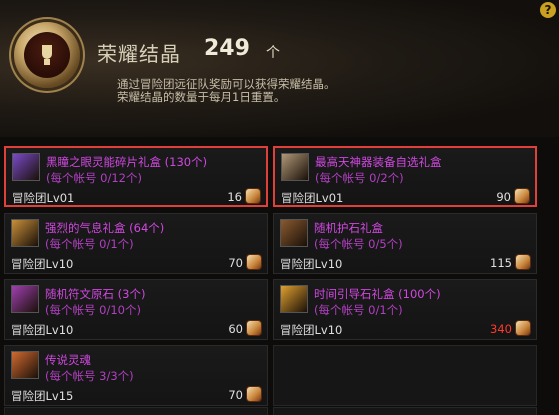 This screenshot has height=415, width=559. What do you see at coordinates (405, 375) in the screenshot?
I see `empty-slot` at bounding box center [405, 375].